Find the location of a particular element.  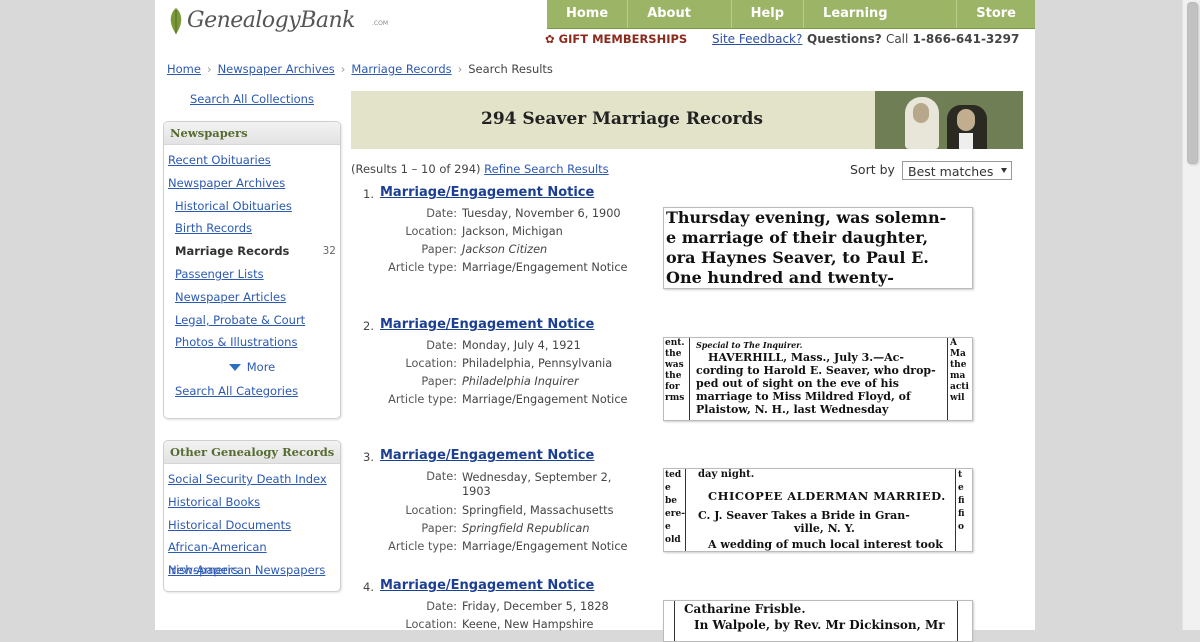

search-all-categories-row: Search All Categories is located at coordinates (252, 391).